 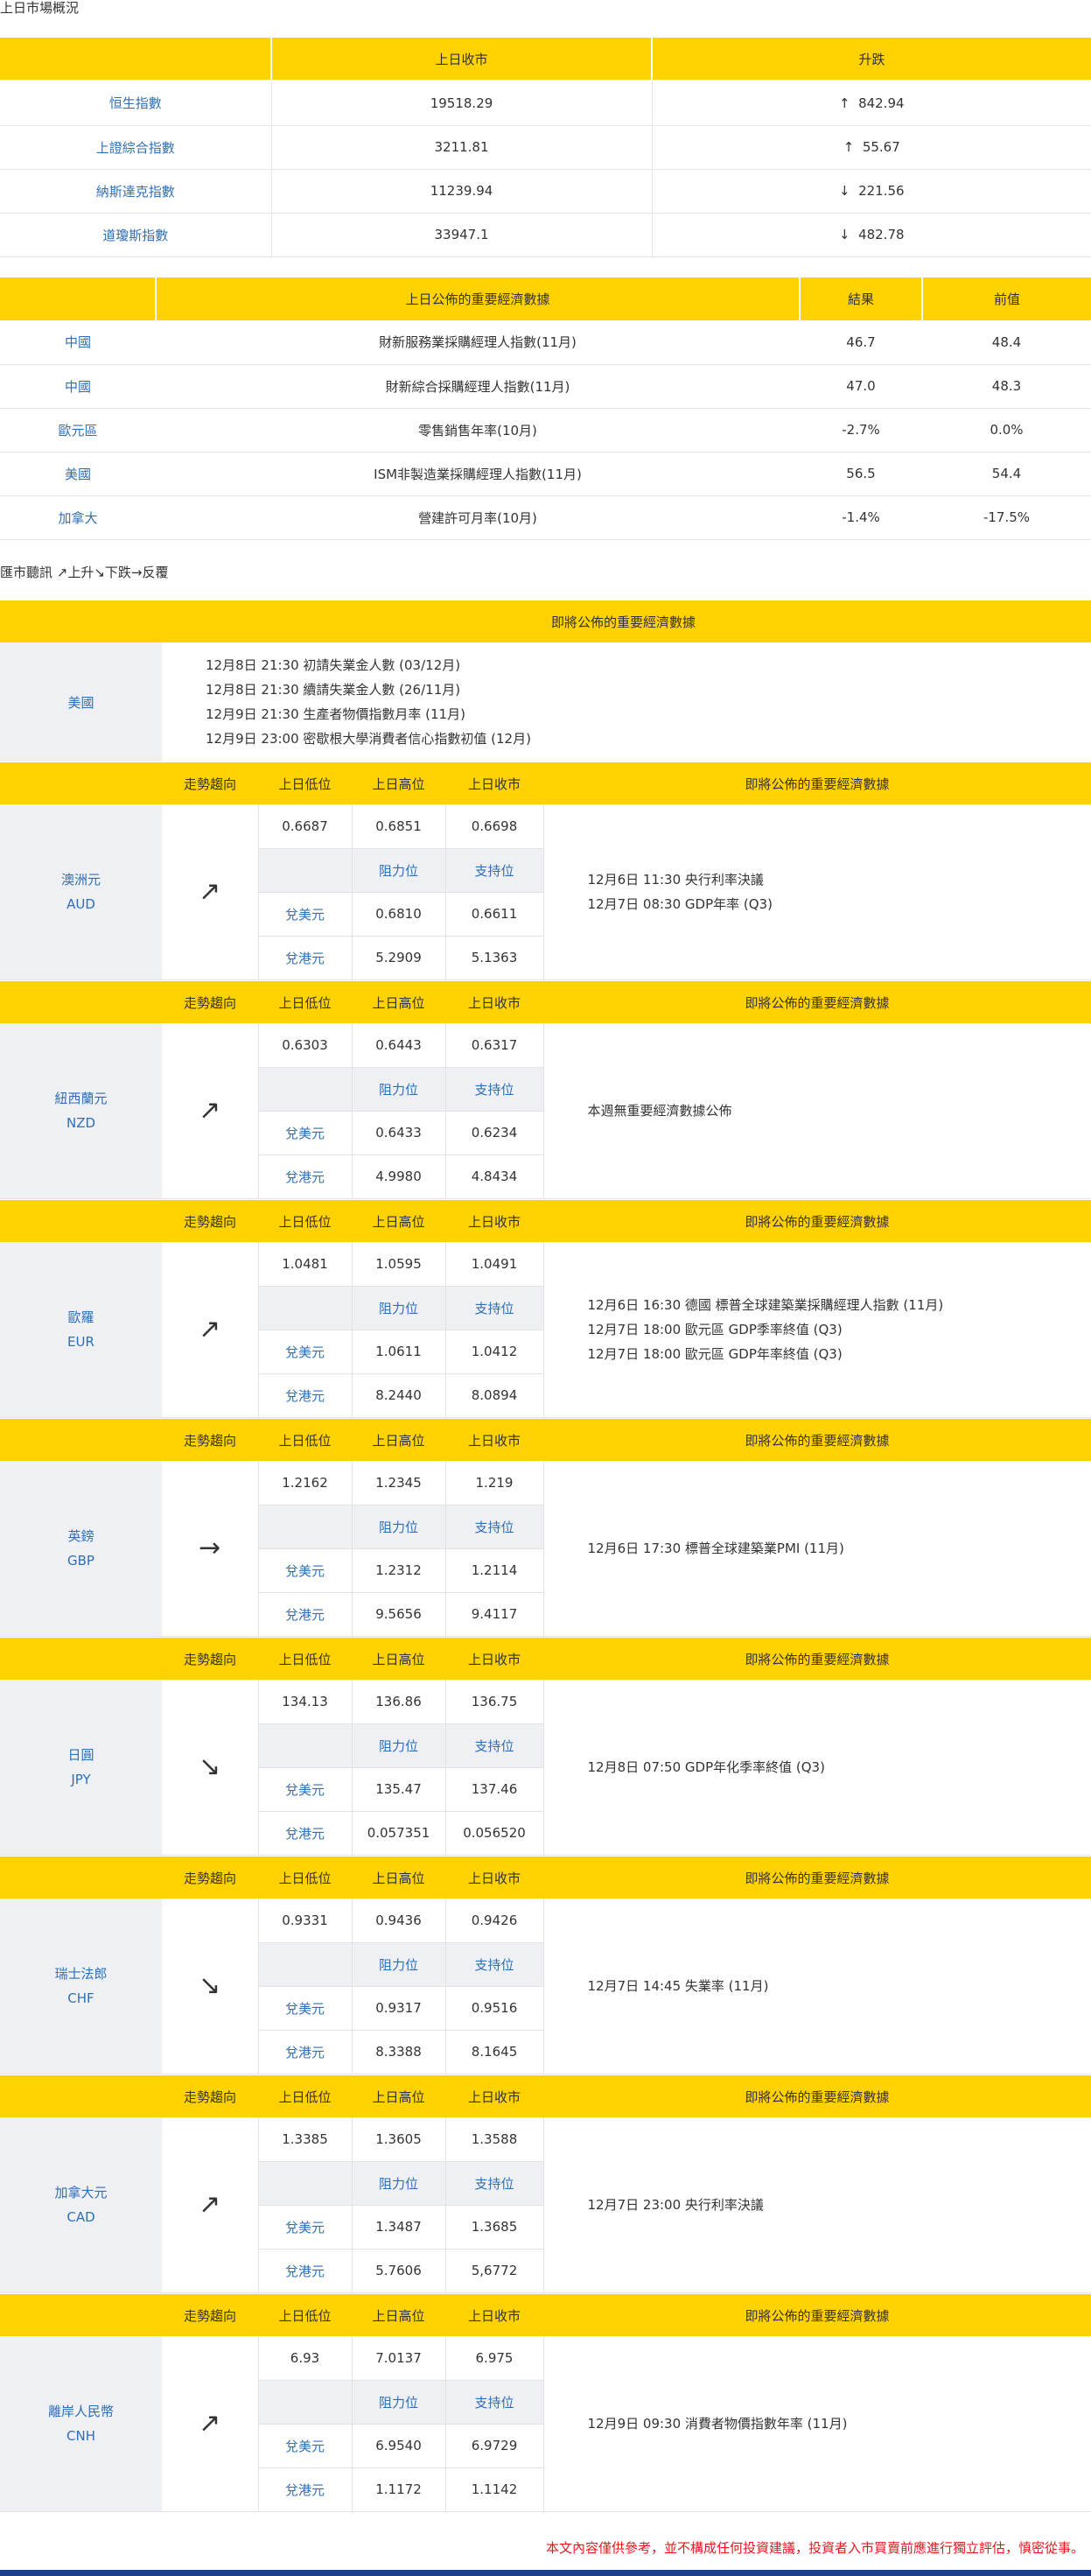 I want to click on index-name: 上證綜合指數, so click(x=136, y=147).